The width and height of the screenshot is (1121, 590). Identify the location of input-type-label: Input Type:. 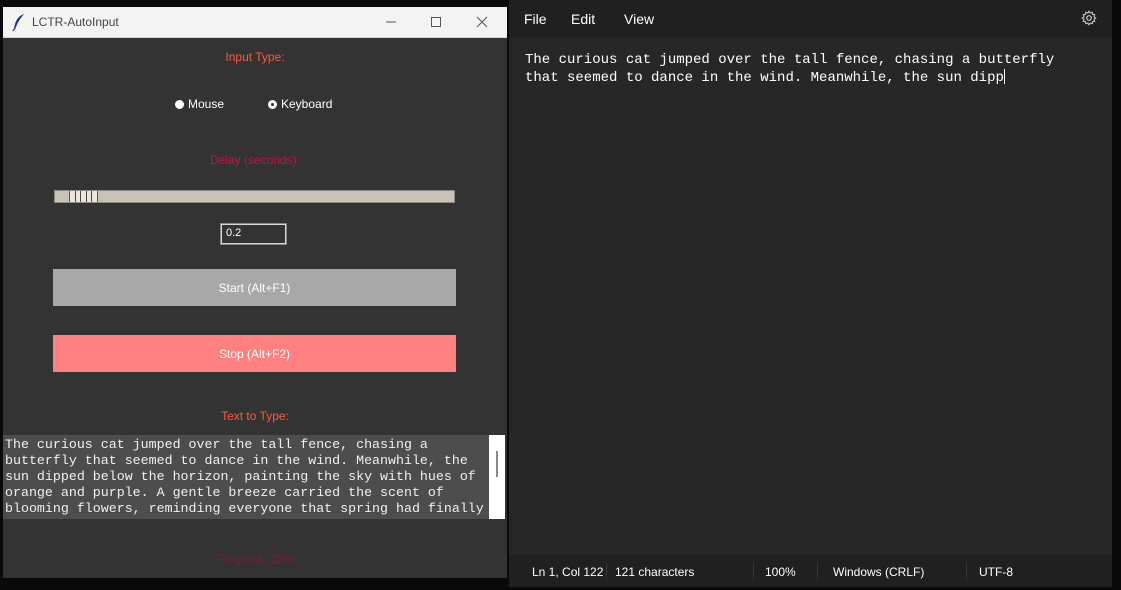
(255, 57).